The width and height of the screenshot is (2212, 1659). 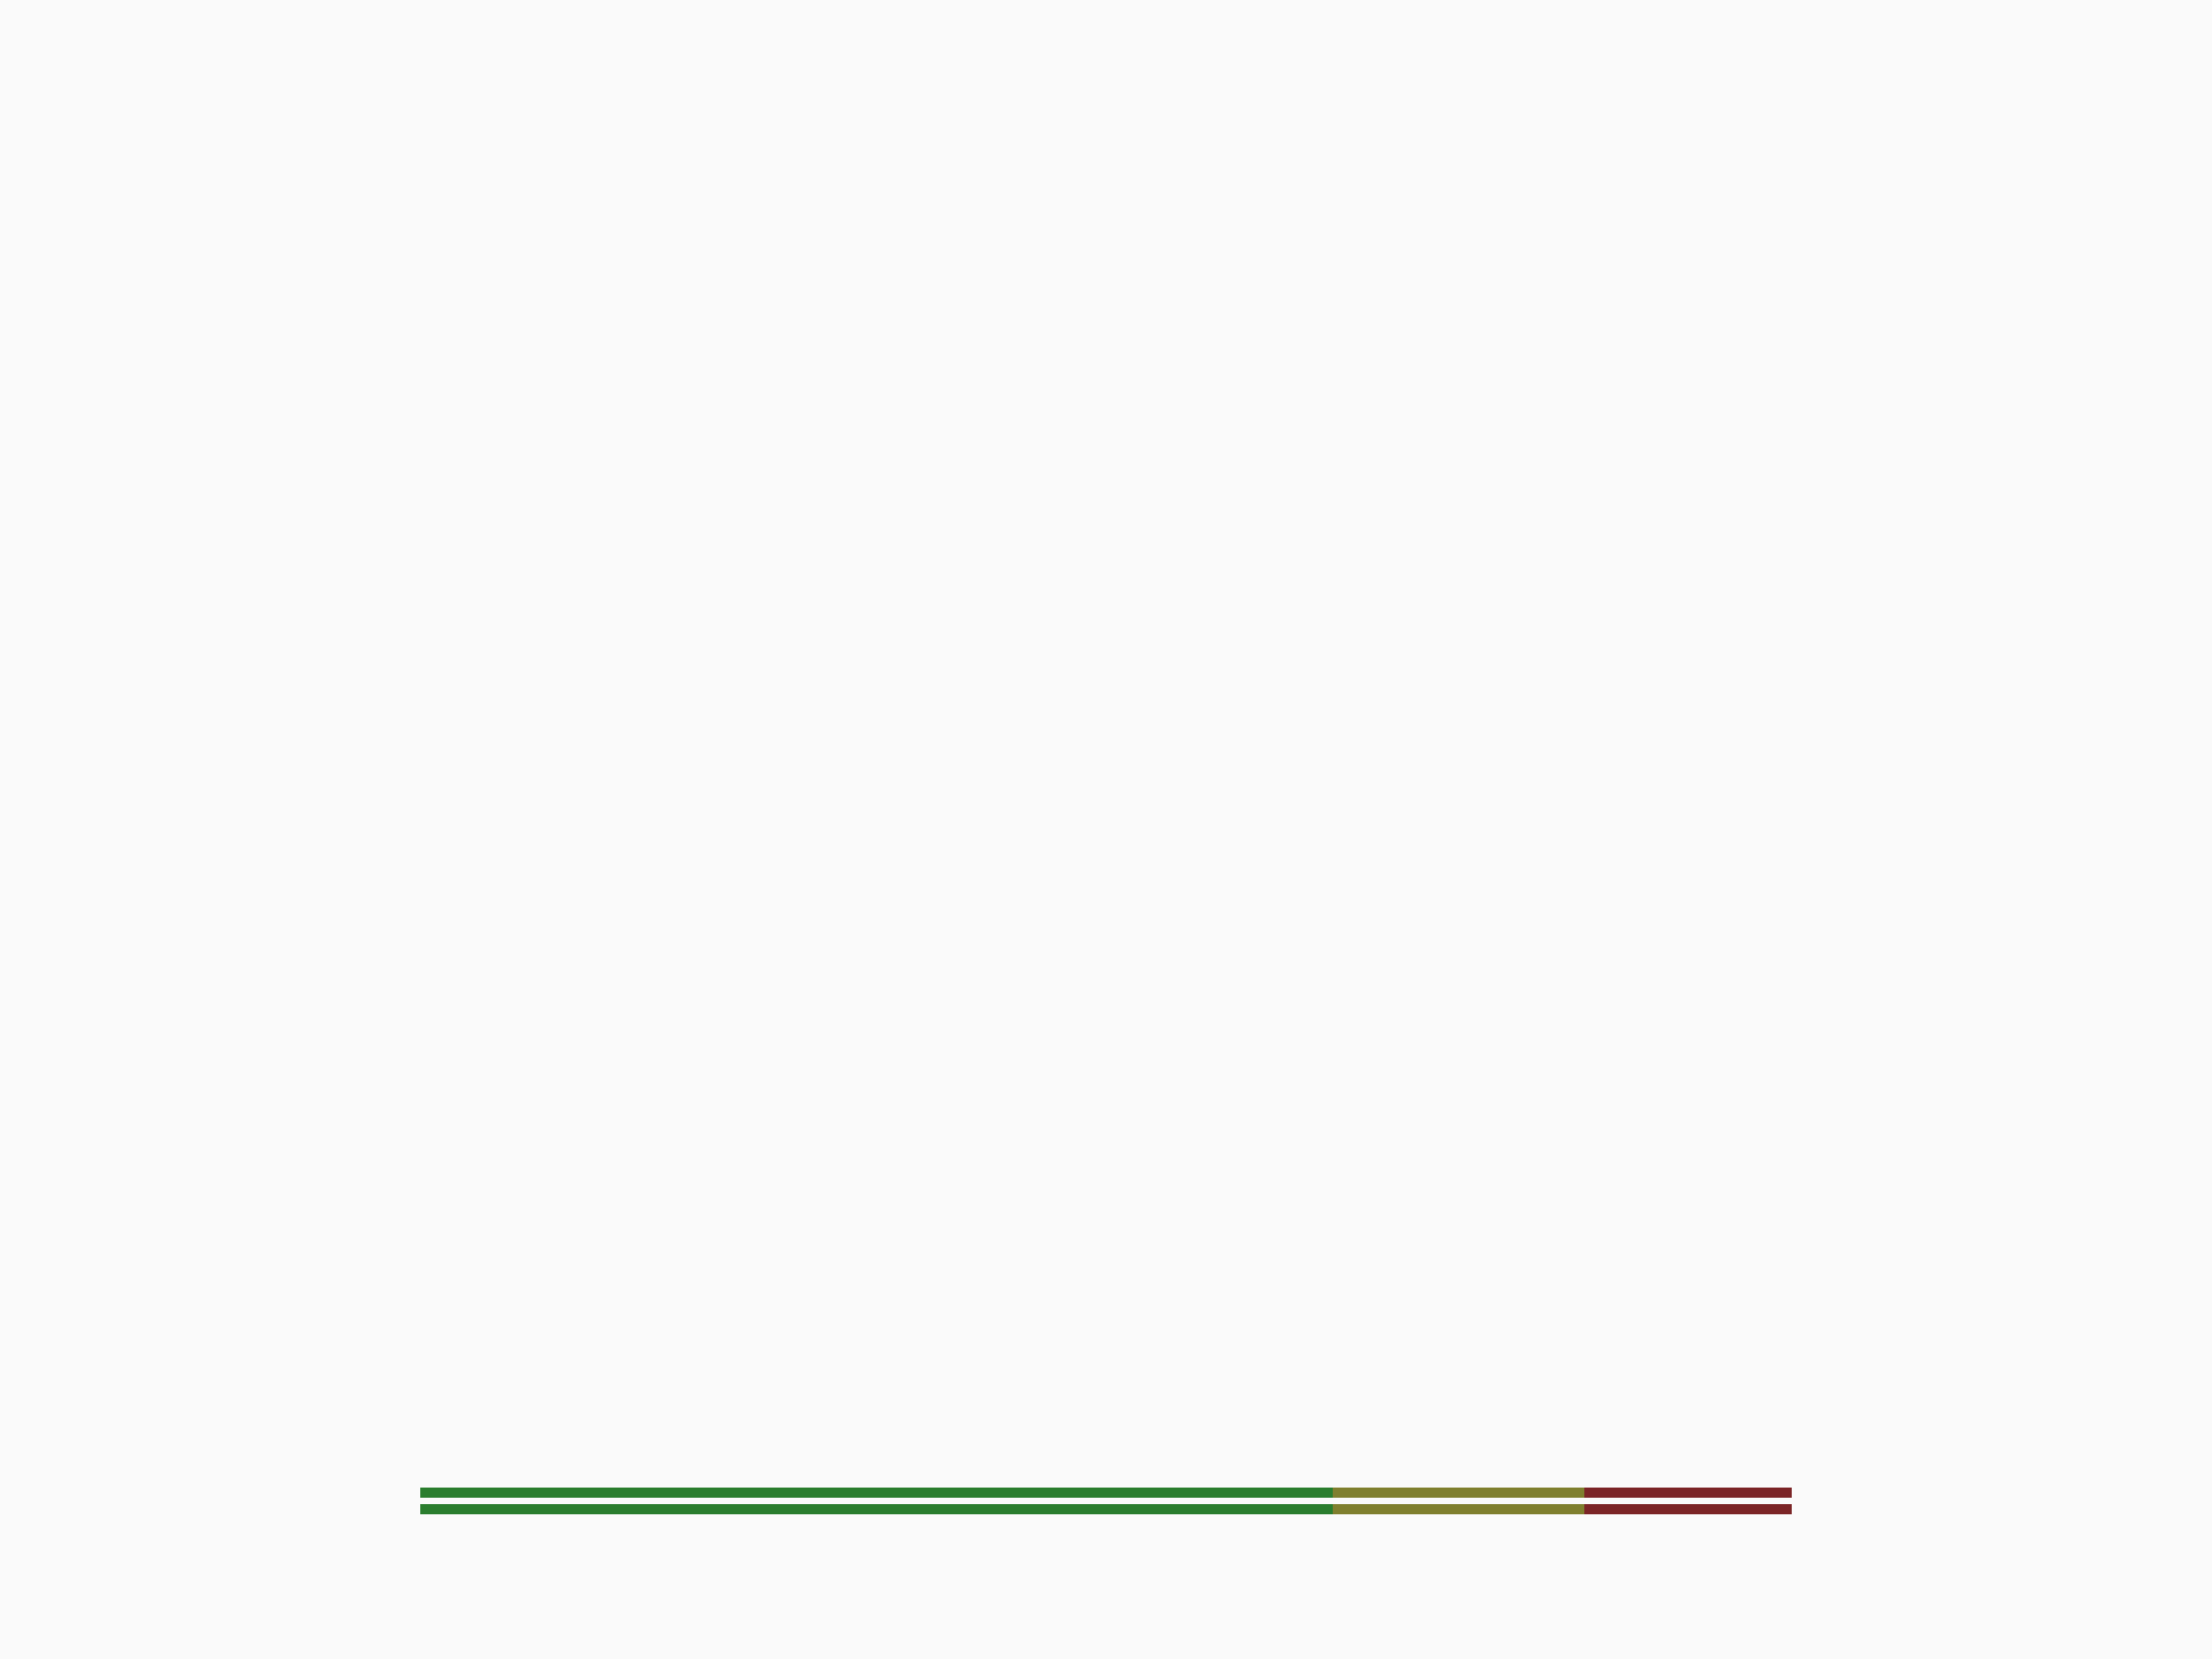 What do you see at coordinates (1106, 1501) in the screenshot?
I see `level-meters` at bounding box center [1106, 1501].